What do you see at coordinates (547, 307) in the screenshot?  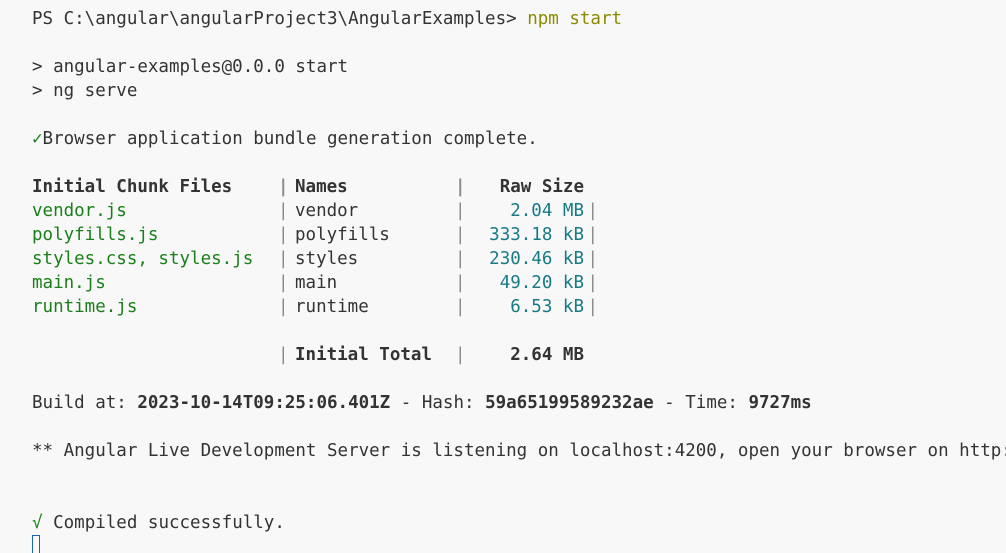 I see `chunk-size: 6.53 kB` at bounding box center [547, 307].